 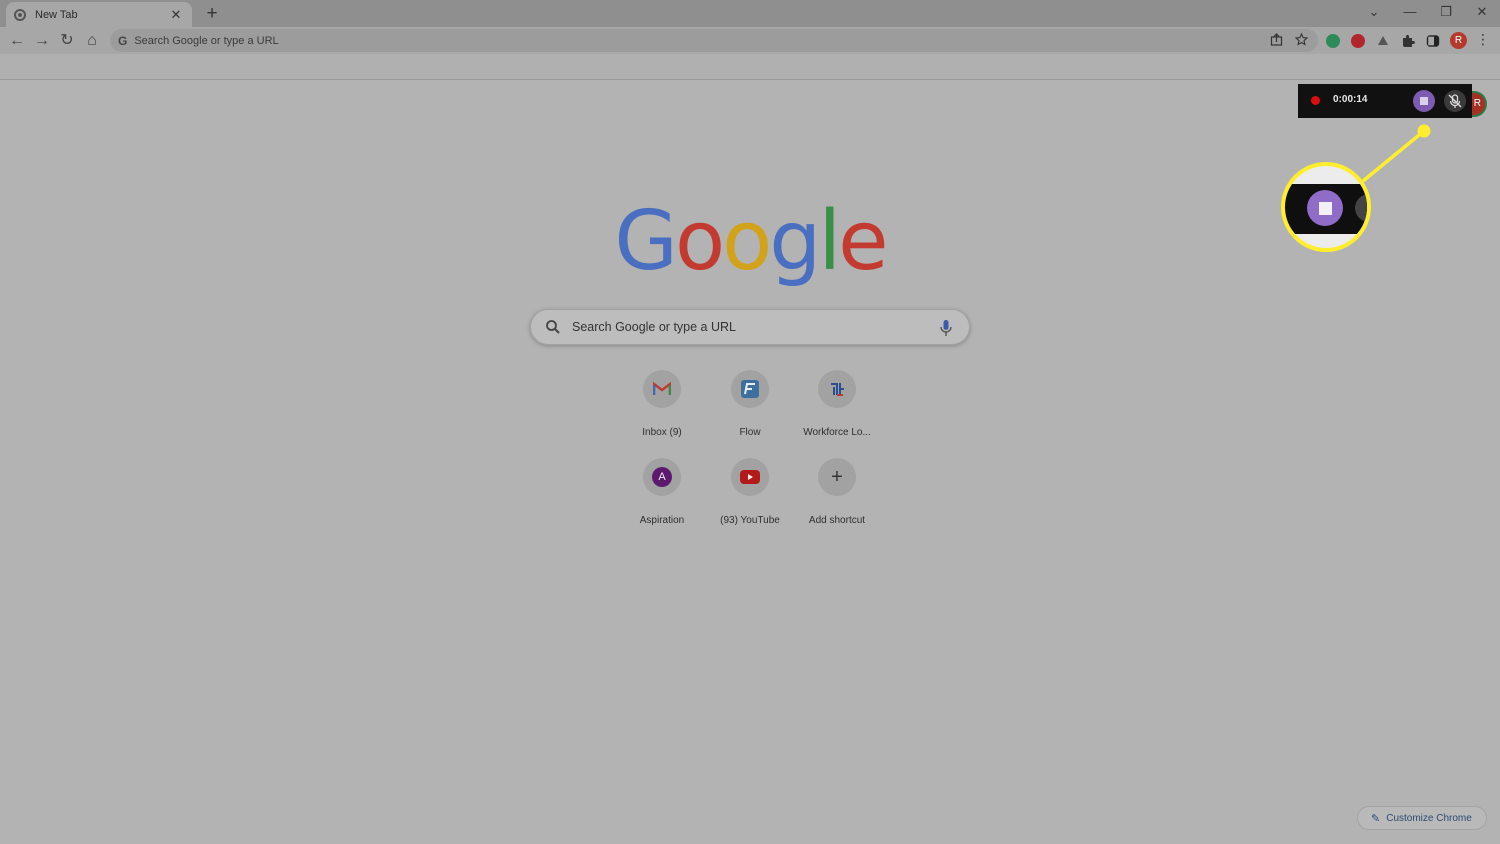 I want to click on customize-chrome-button: ✎ Customize Chrome, so click(x=1422, y=818).